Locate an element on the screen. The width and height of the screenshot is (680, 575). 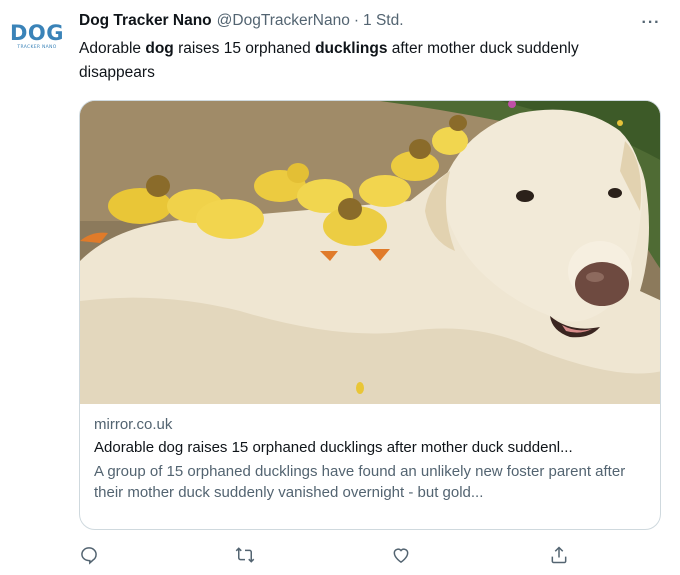
retweet-icon is located at coordinates (245, 555).